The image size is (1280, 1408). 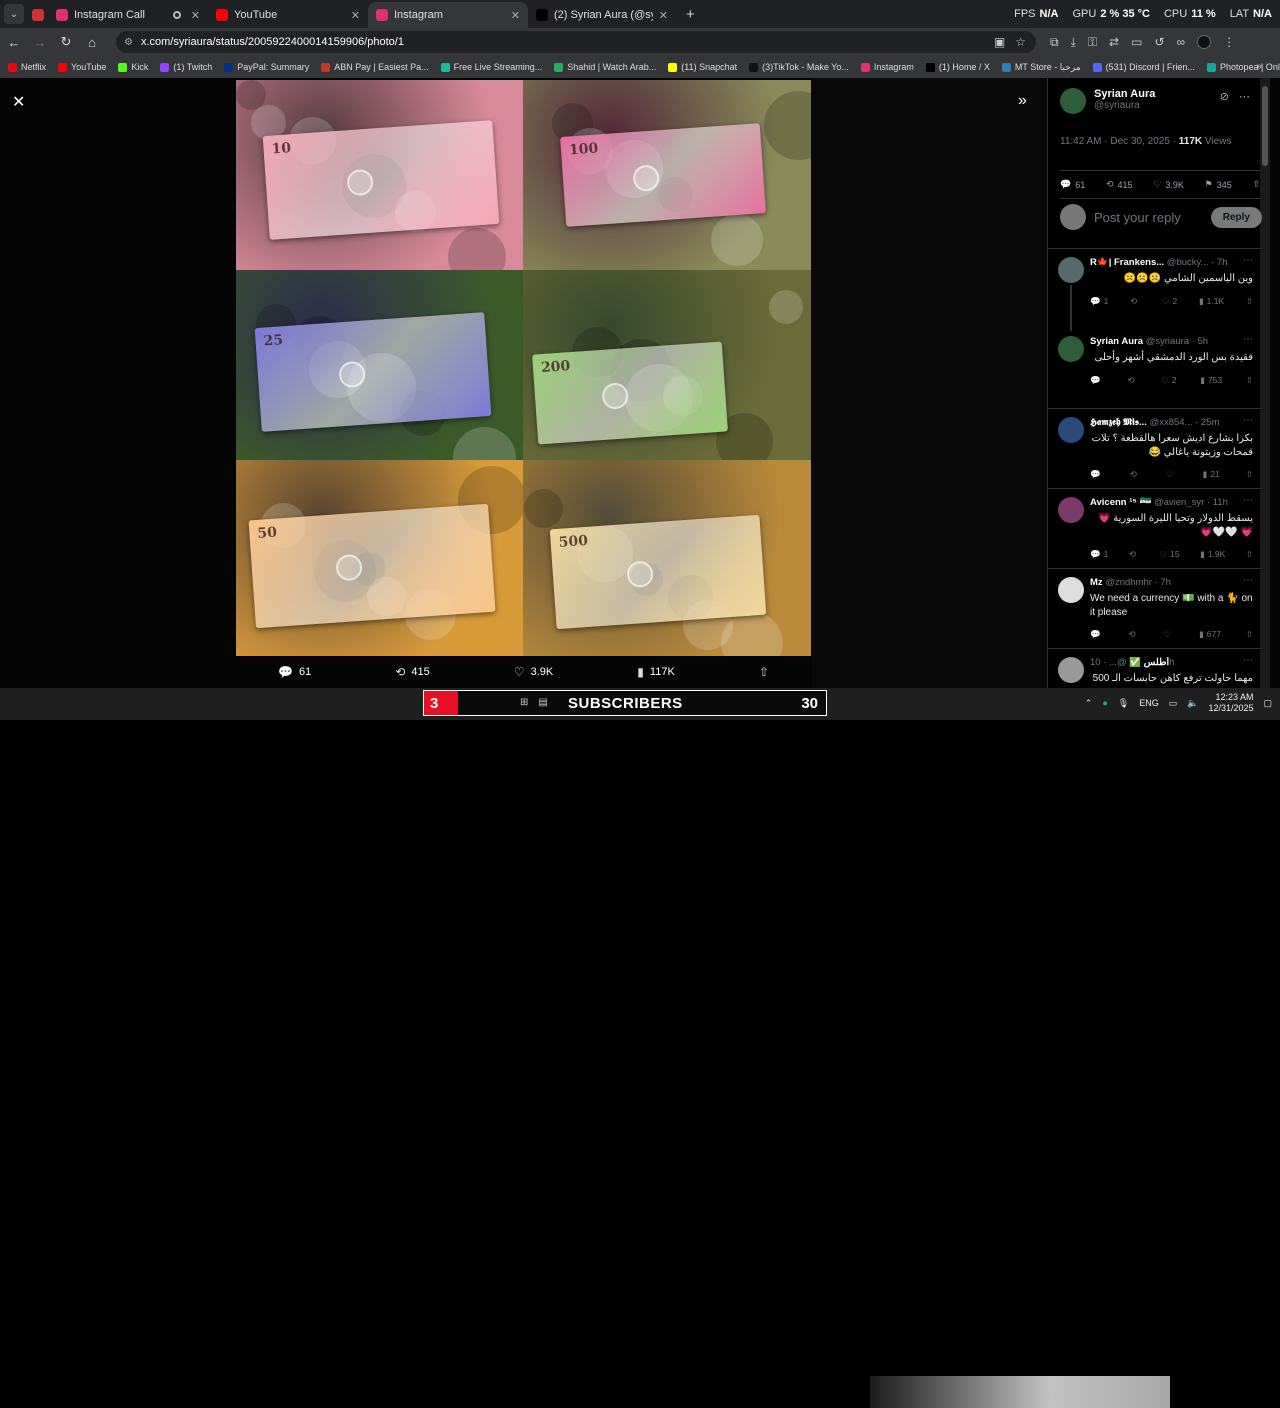 I want to click on spotify-icon: ●, so click(x=1104, y=703).